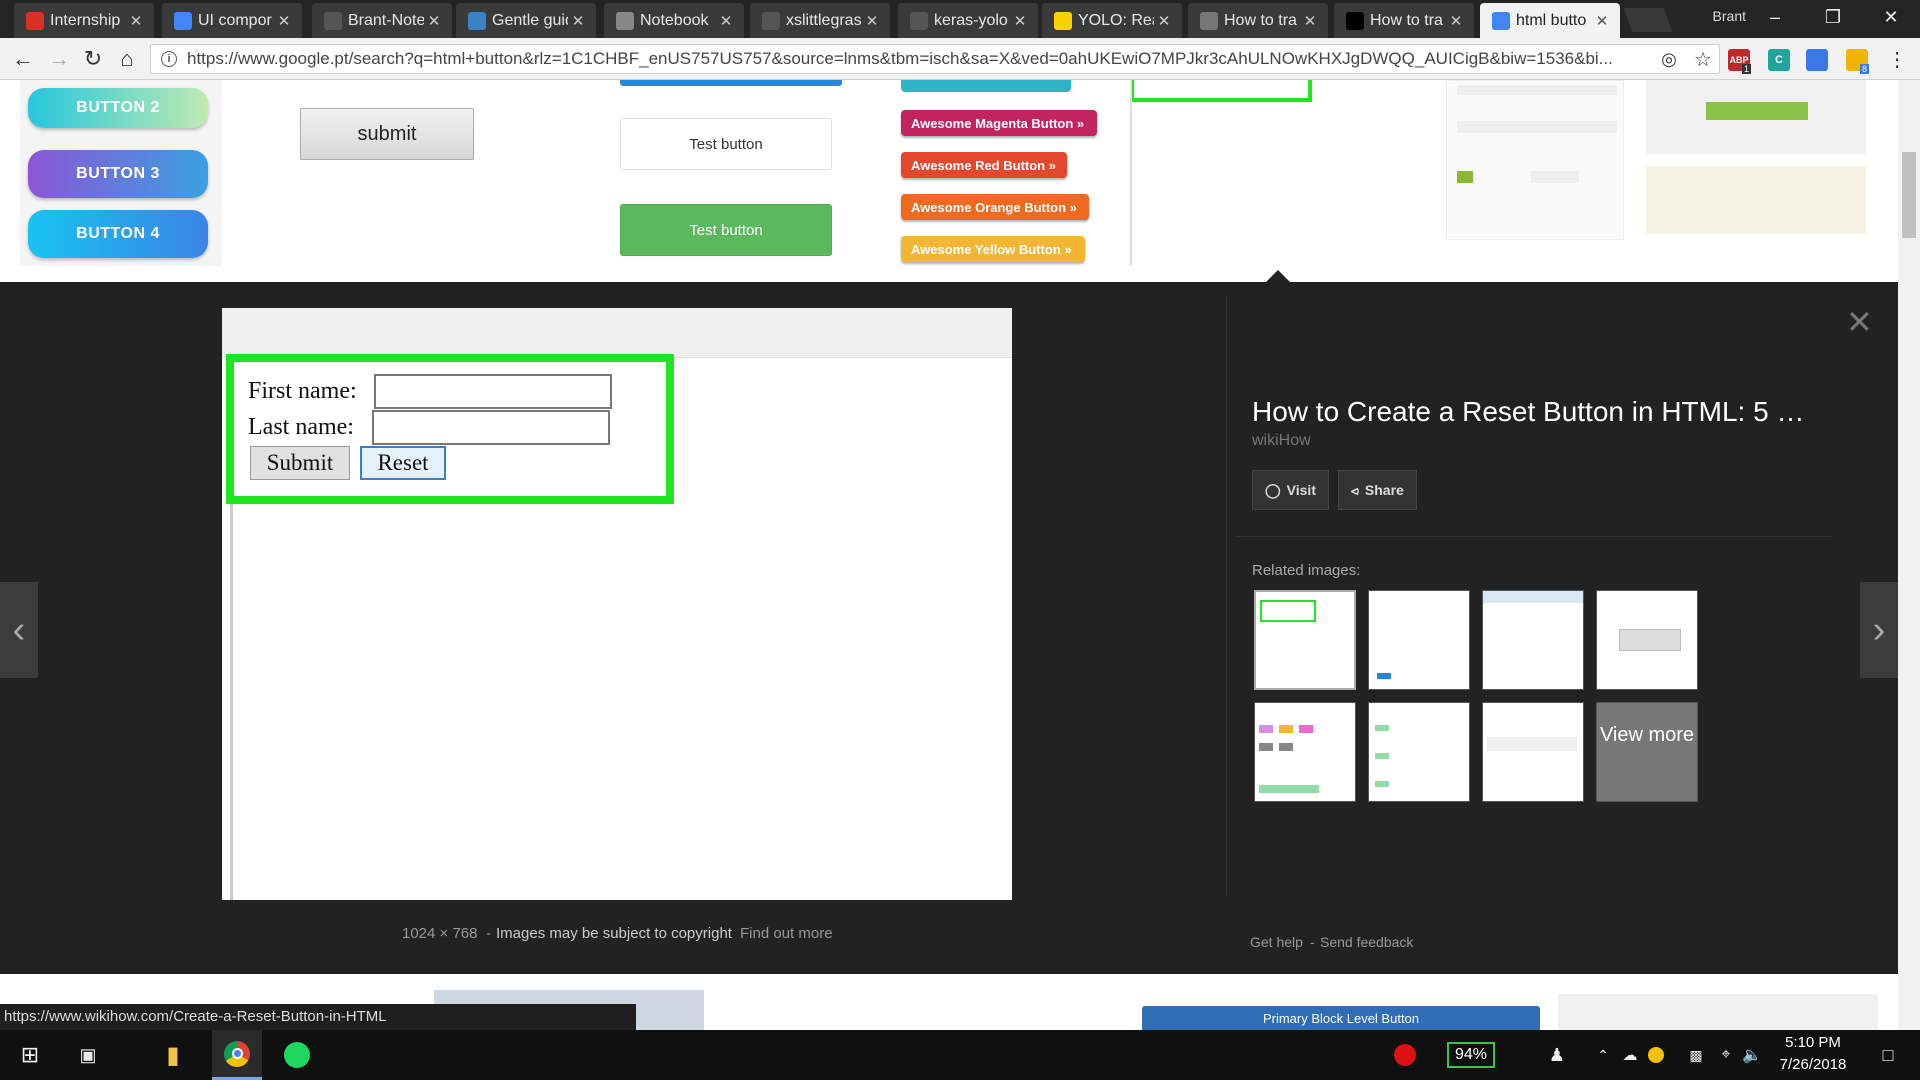 The width and height of the screenshot is (1920, 1080). I want to click on result-test-button-2-label: Test button, so click(726, 230).